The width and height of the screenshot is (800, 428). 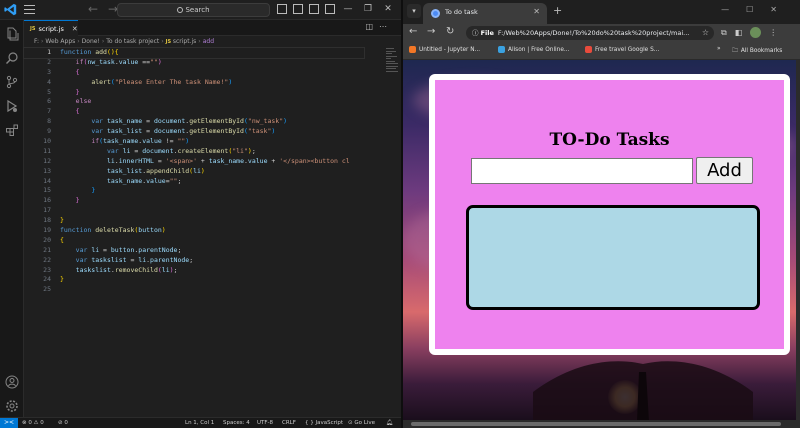 I want to click on split-editor-icon: ◫, so click(x=372, y=26).